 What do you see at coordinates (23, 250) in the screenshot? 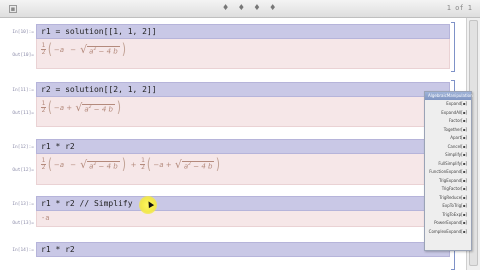
I see `in-label-5: In[14]:=` at bounding box center [23, 250].